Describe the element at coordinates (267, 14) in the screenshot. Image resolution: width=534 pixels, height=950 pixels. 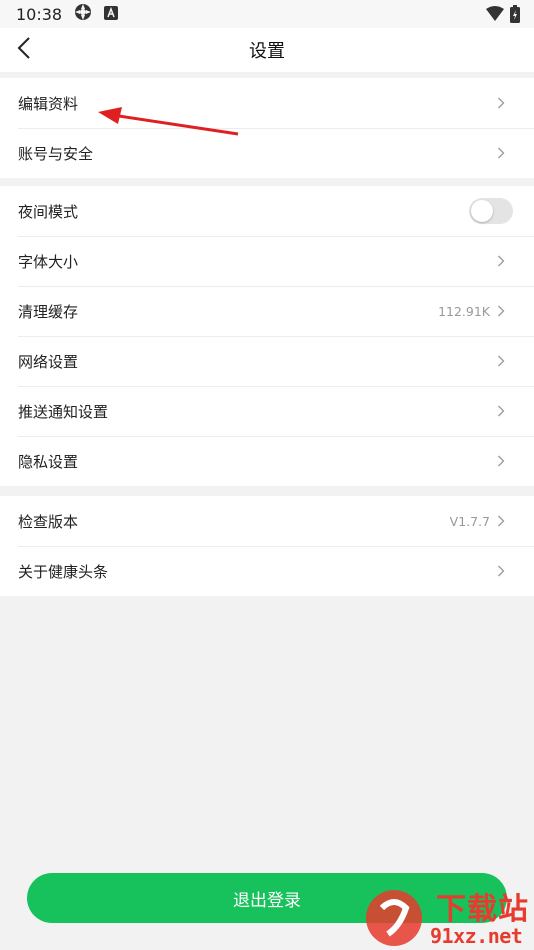
I see `status-bar: 10:38` at that location.